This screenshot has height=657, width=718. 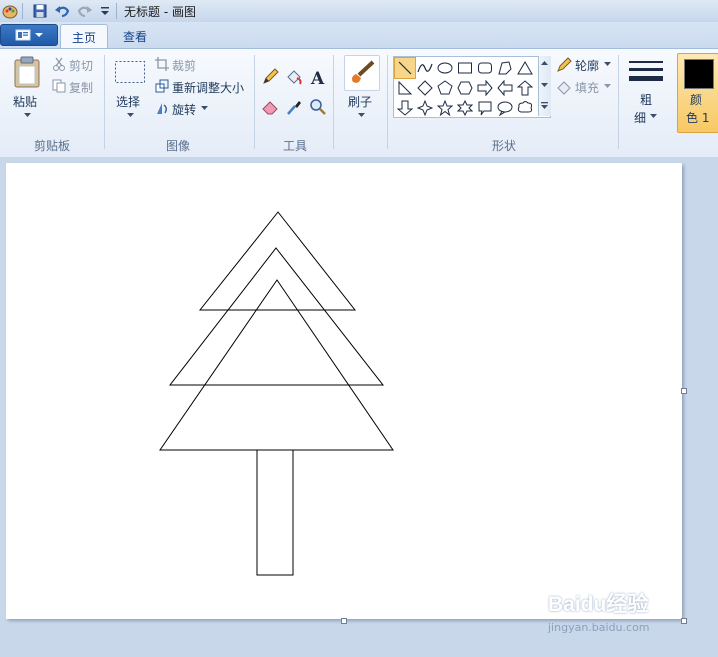 What do you see at coordinates (564, 64) in the screenshot?
I see `outline-icon` at bounding box center [564, 64].